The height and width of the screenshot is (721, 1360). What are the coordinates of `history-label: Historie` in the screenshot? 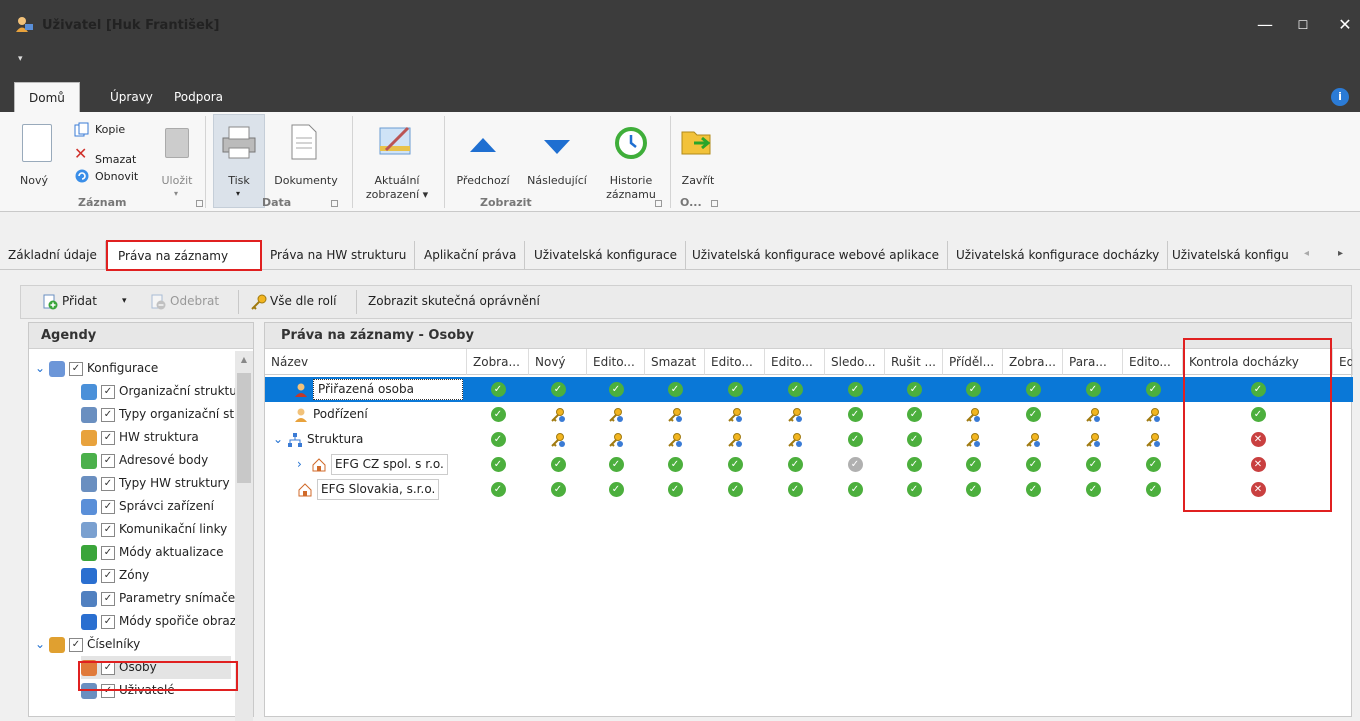 It's located at (631, 180).